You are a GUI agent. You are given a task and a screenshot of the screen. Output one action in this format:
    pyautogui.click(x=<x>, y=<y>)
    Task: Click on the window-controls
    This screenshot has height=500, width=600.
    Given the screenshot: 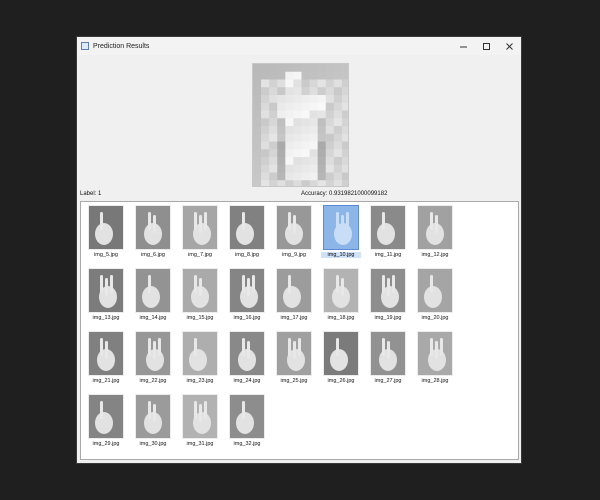 What is the action you would take?
    pyautogui.click(x=486, y=46)
    